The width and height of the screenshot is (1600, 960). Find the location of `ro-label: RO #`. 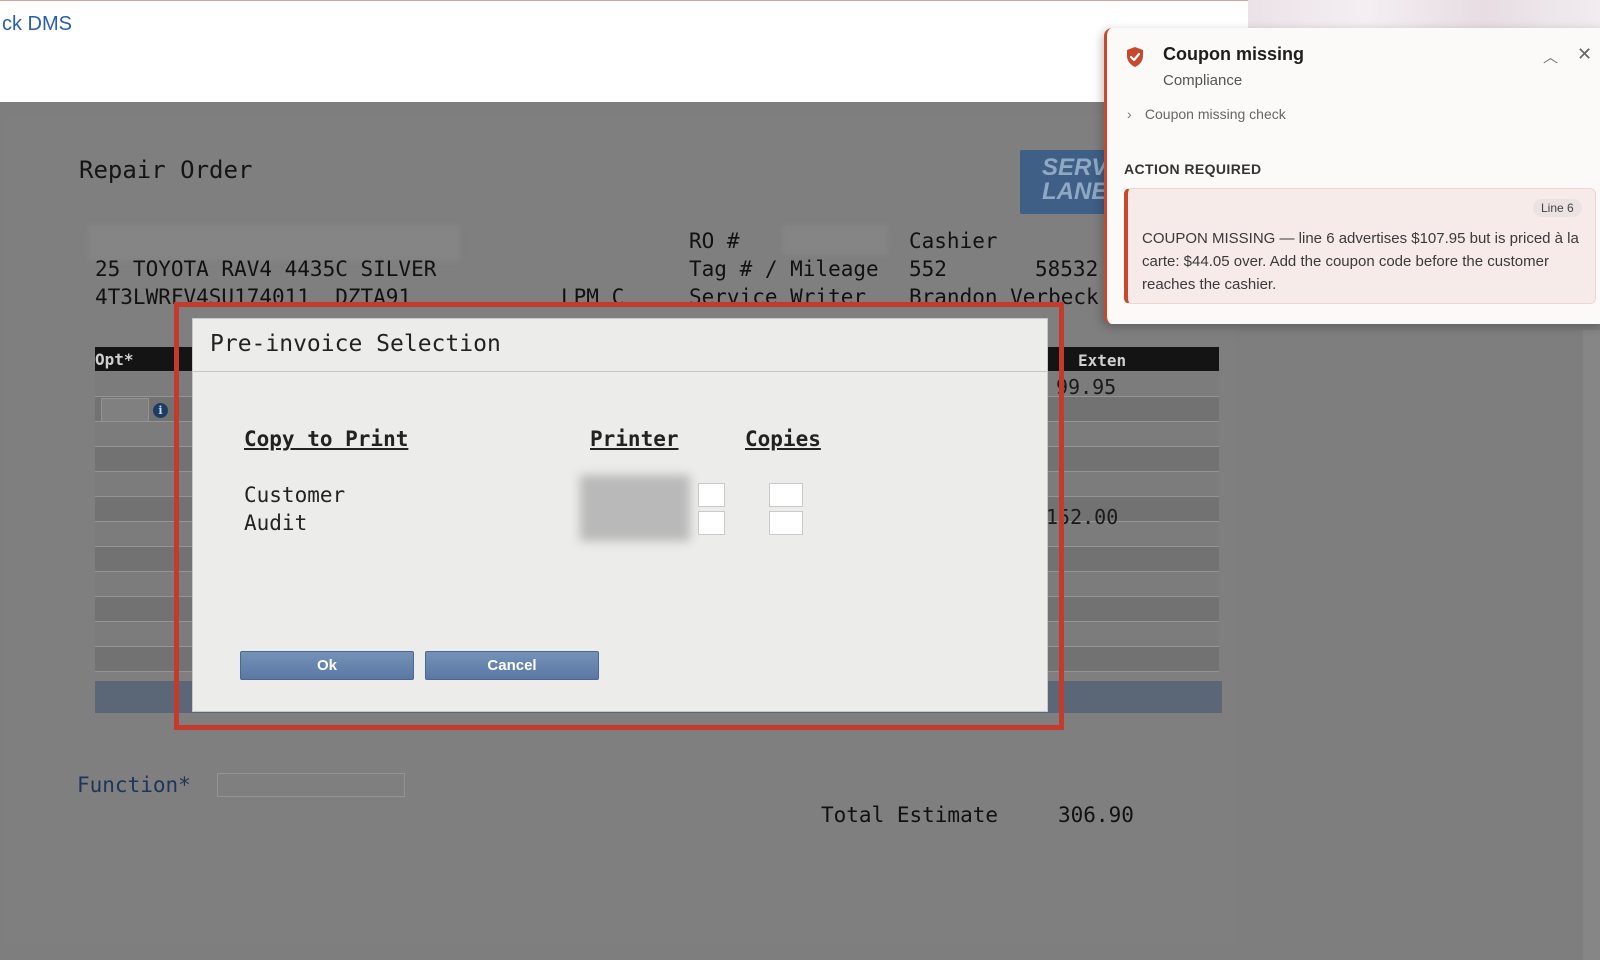

ro-label: RO # is located at coordinates (714, 241).